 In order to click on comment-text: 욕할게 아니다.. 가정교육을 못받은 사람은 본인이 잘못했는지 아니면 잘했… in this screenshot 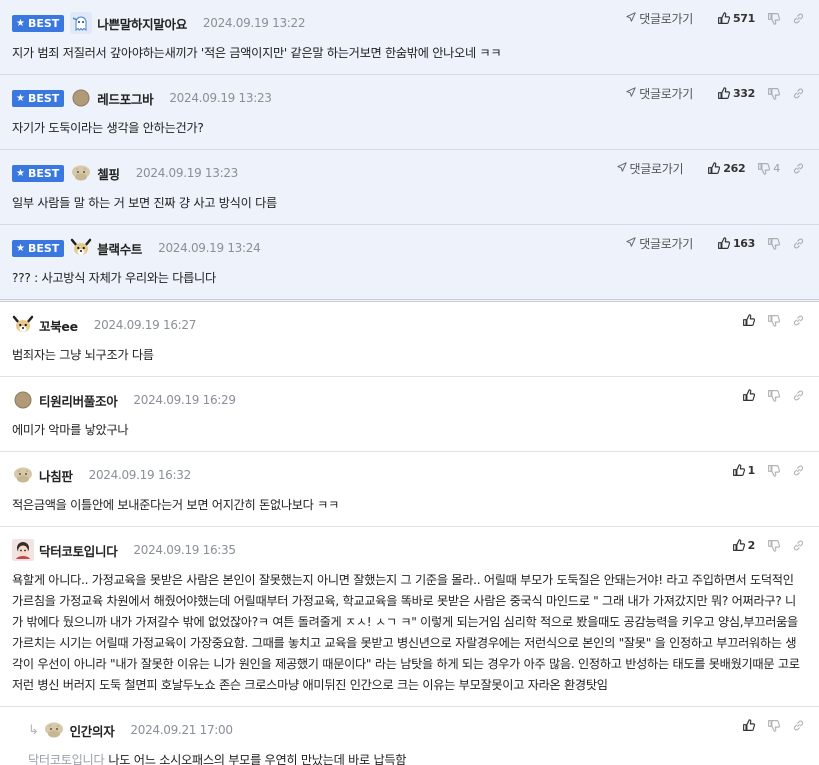, I will do `click(406, 632)`.